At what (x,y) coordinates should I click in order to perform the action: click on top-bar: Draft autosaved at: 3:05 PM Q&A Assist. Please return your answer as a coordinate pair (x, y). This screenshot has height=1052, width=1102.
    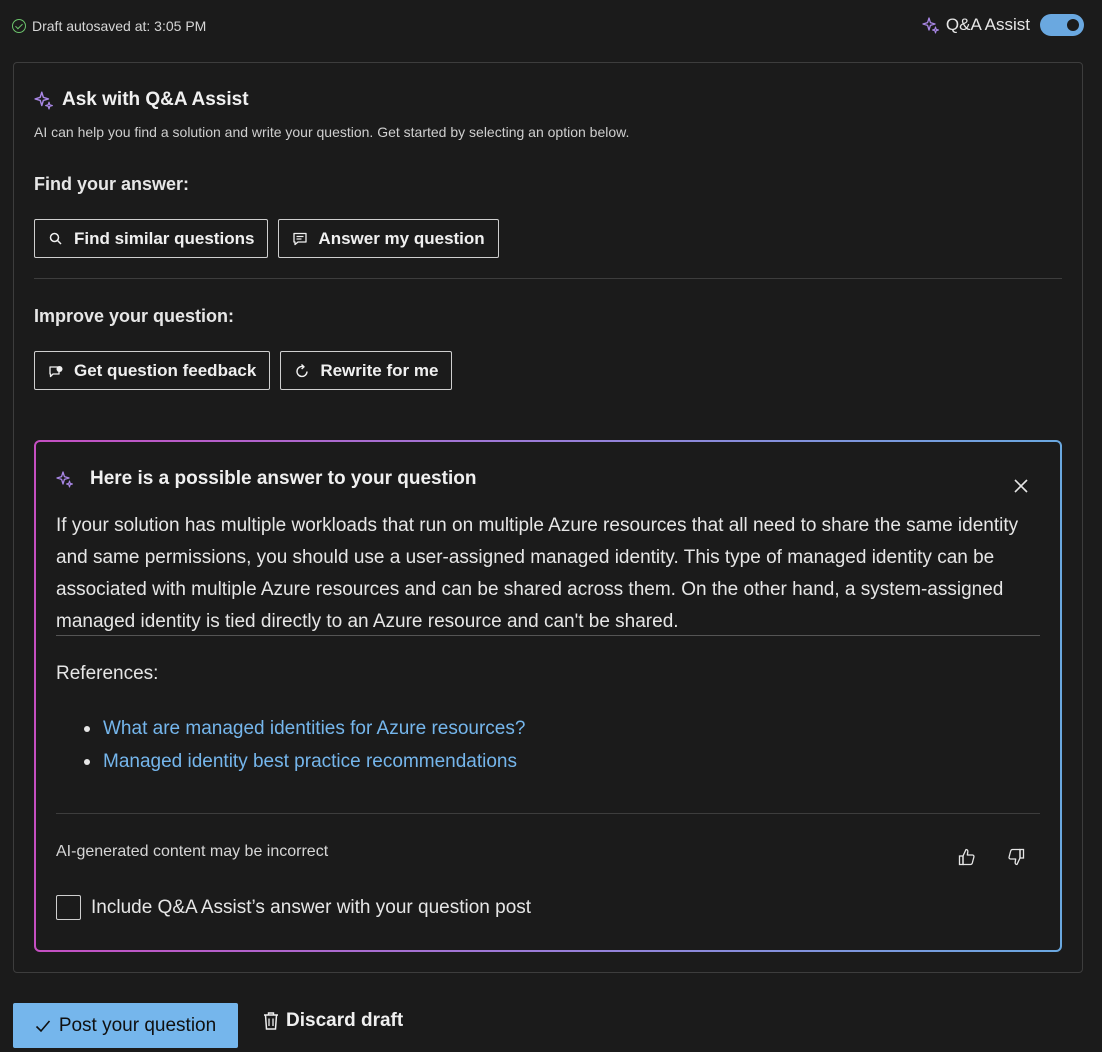
    Looking at the image, I should click on (551, 26).